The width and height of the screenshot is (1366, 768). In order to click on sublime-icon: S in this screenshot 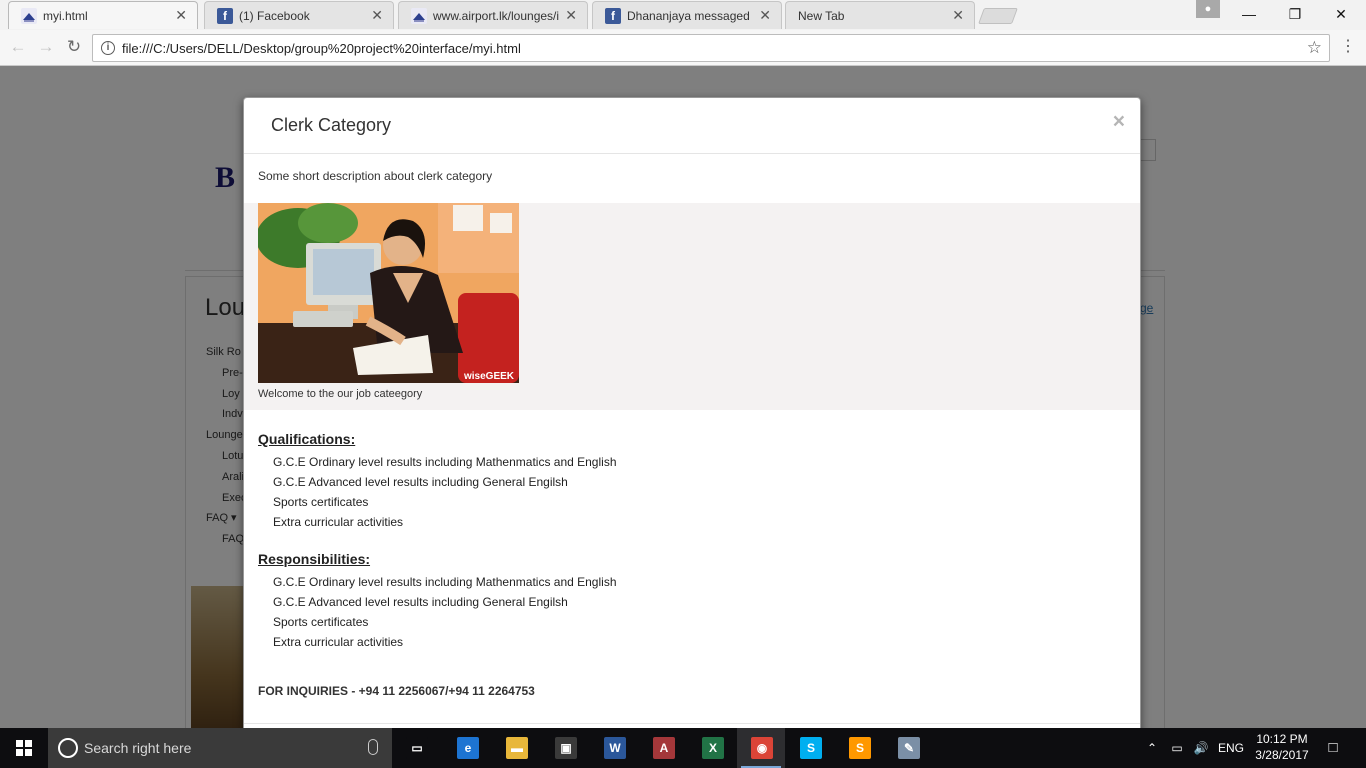, I will do `click(860, 748)`.